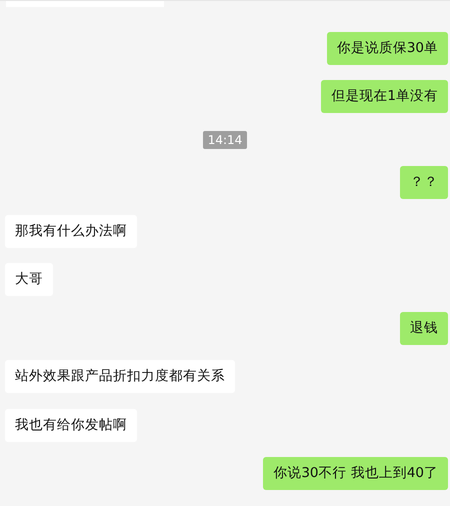  Describe the element at coordinates (384, 96) in the screenshot. I see `message-bubble: 但是现在1单没有` at that location.